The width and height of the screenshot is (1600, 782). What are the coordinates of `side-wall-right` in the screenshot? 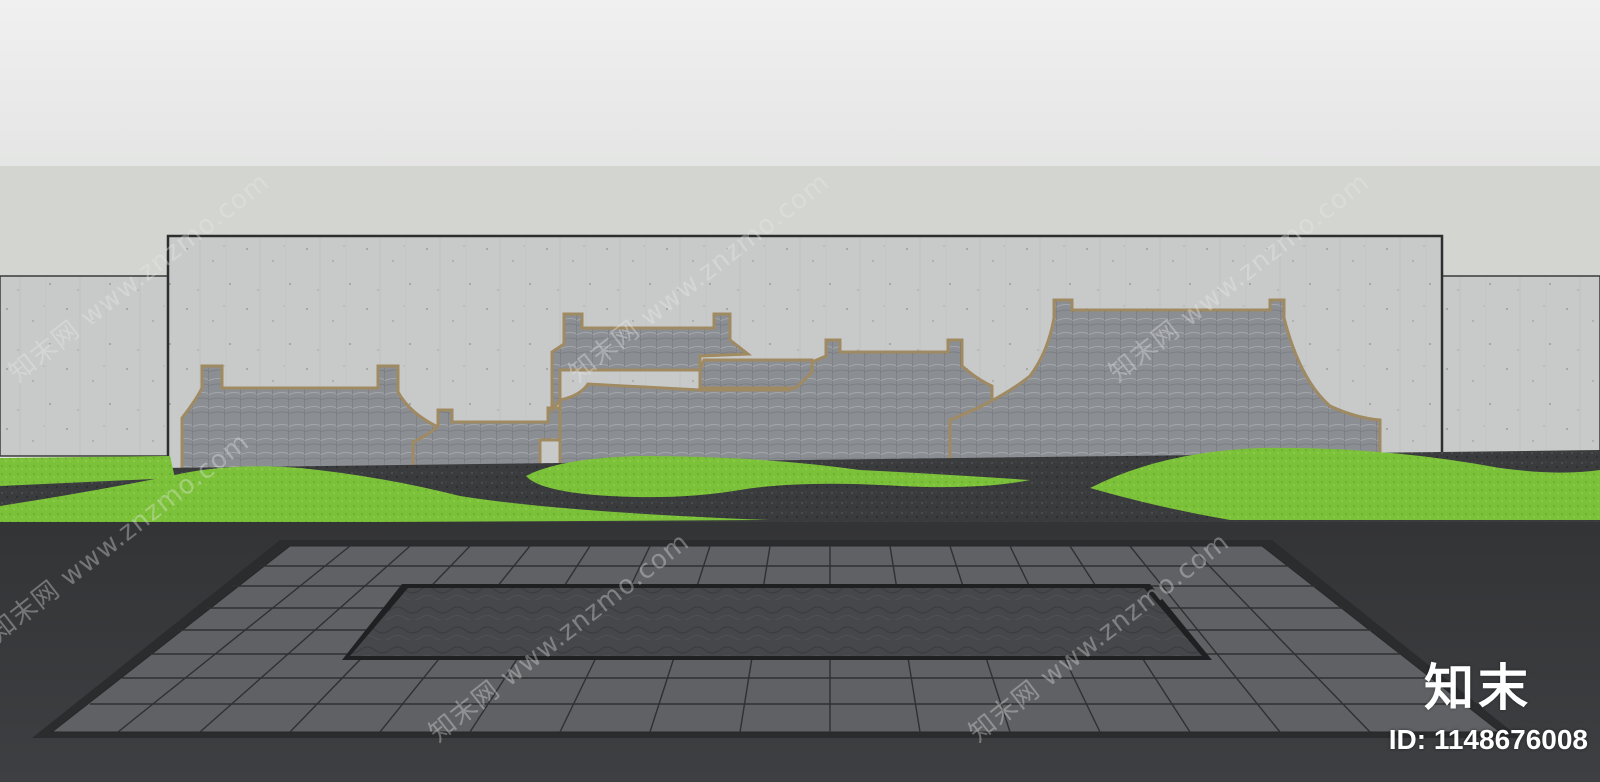 It's located at (1518, 366).